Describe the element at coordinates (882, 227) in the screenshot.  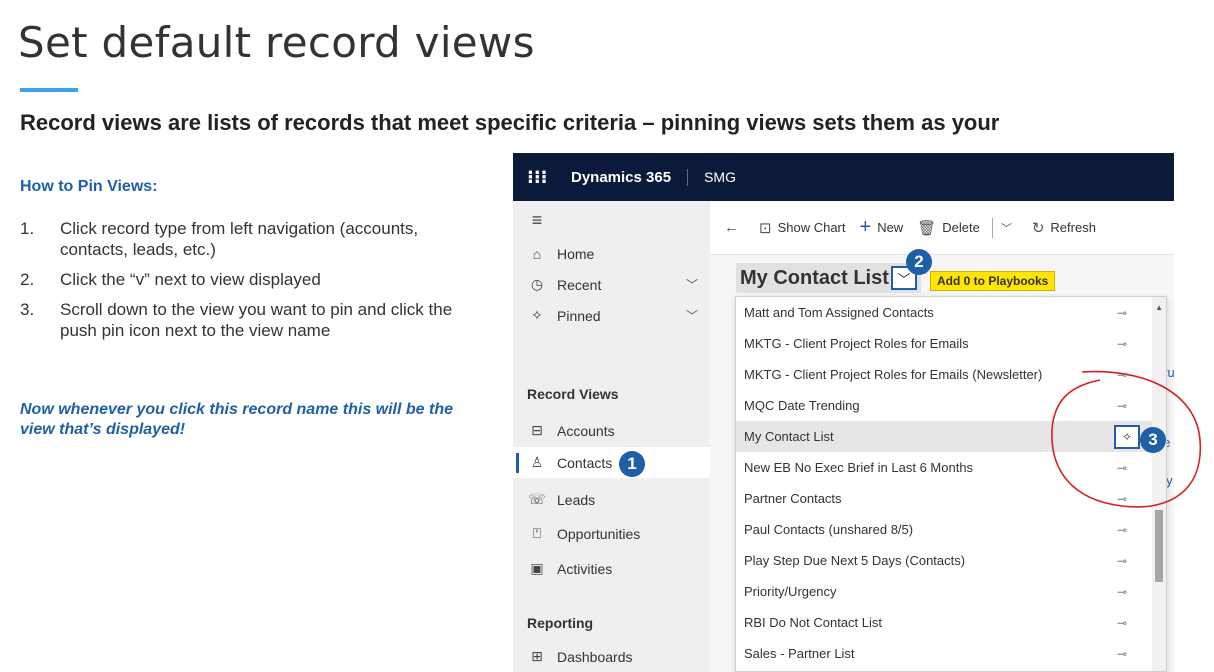
I see `new-button: + New` at that location.